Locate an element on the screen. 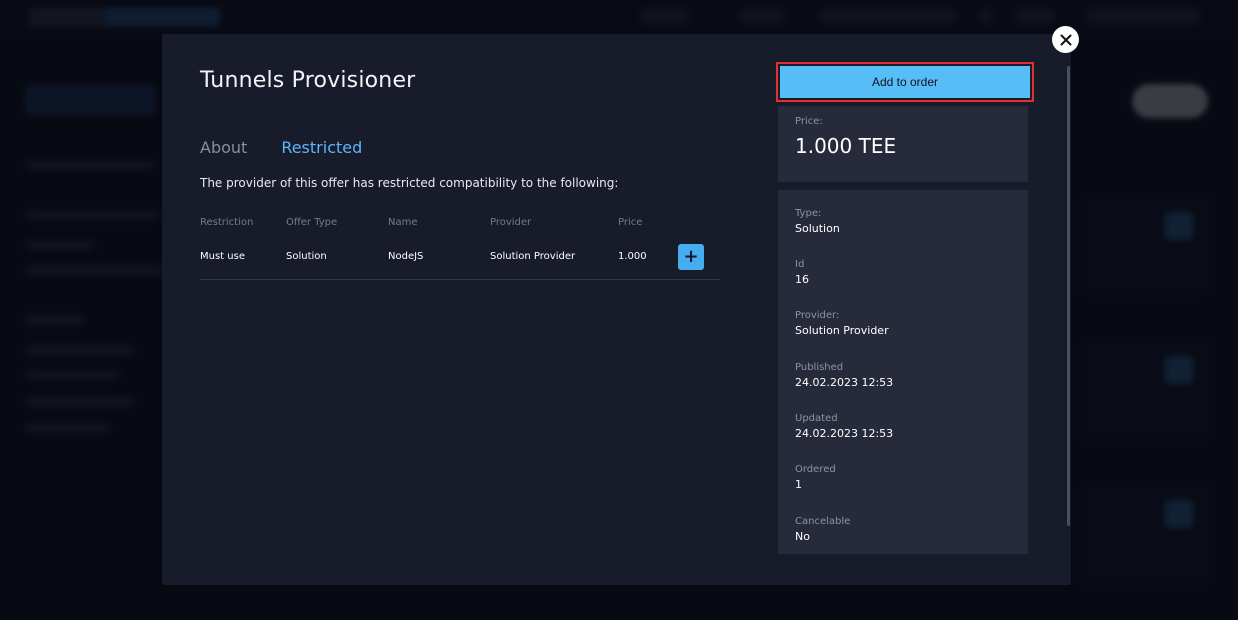  tab-restricted: Restricted is located at coordinates (321, 147).